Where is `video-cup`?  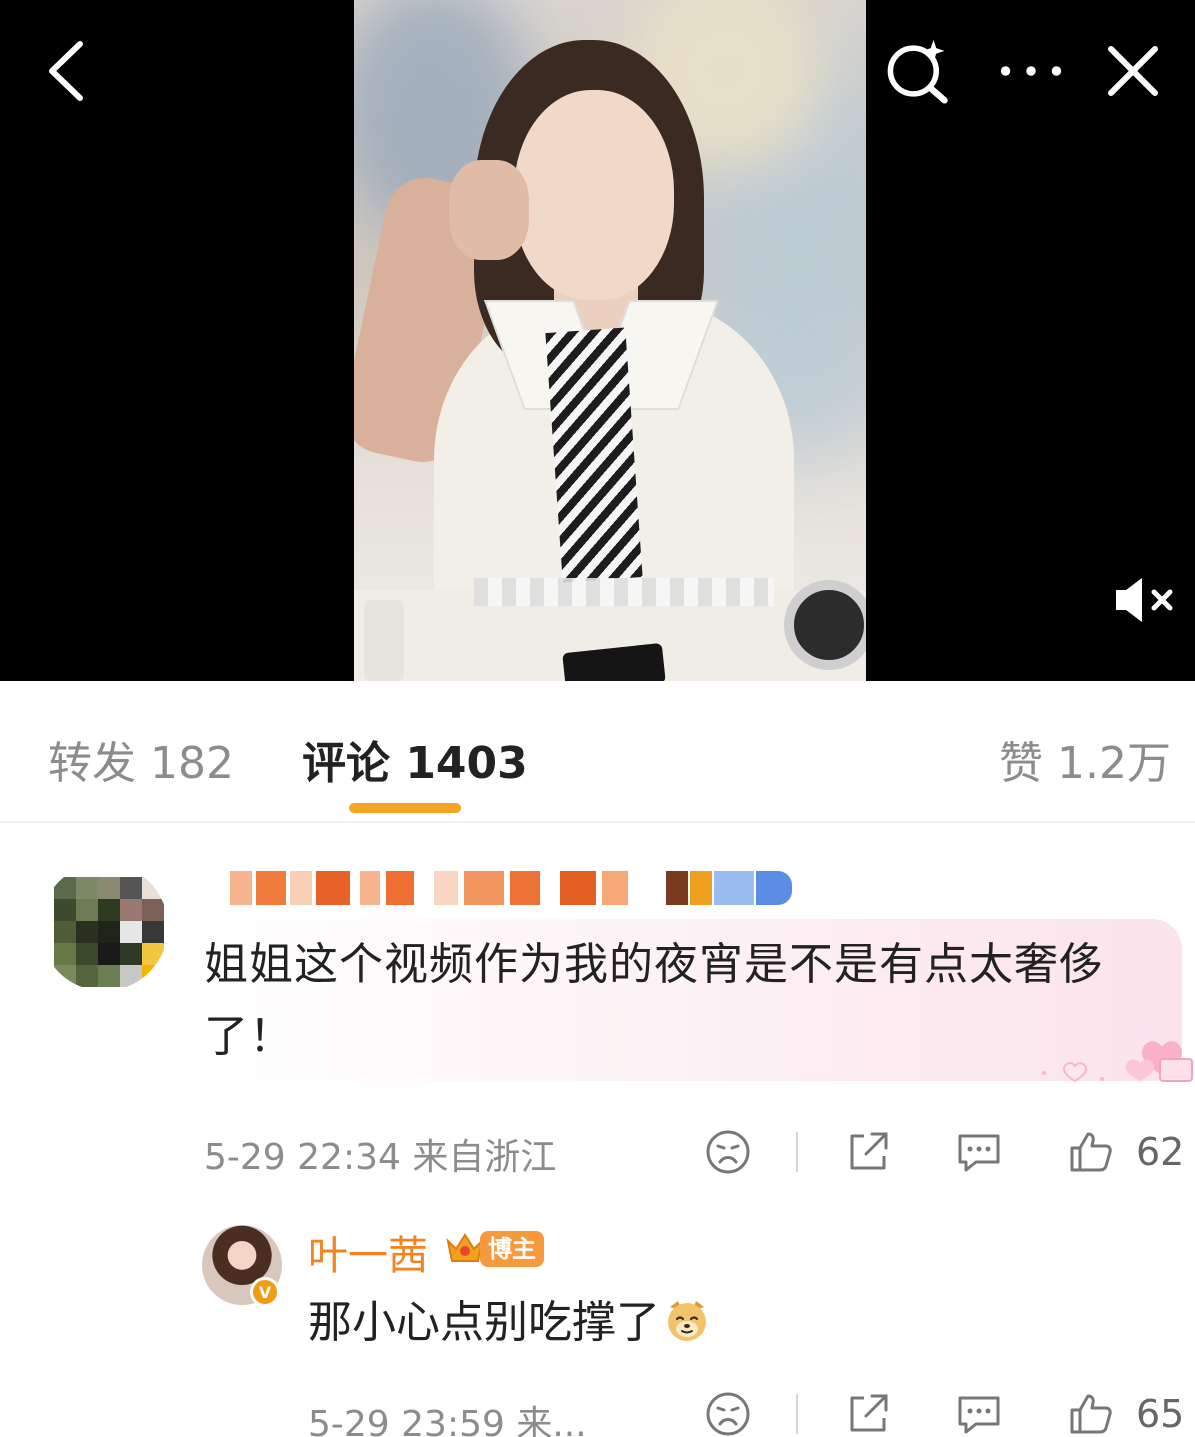 video-cup is located at coordinates (384, 640).